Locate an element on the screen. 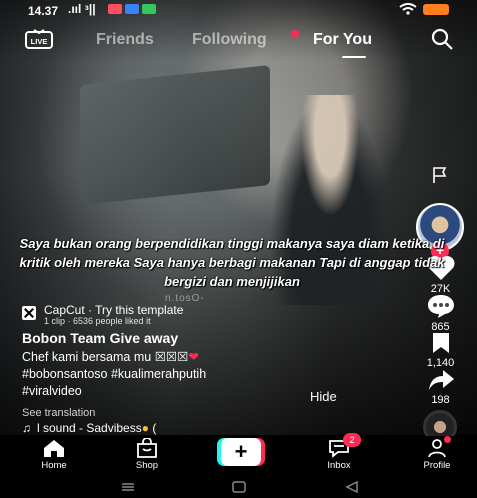  share-count: 198 is located at coordinates (440, 400).